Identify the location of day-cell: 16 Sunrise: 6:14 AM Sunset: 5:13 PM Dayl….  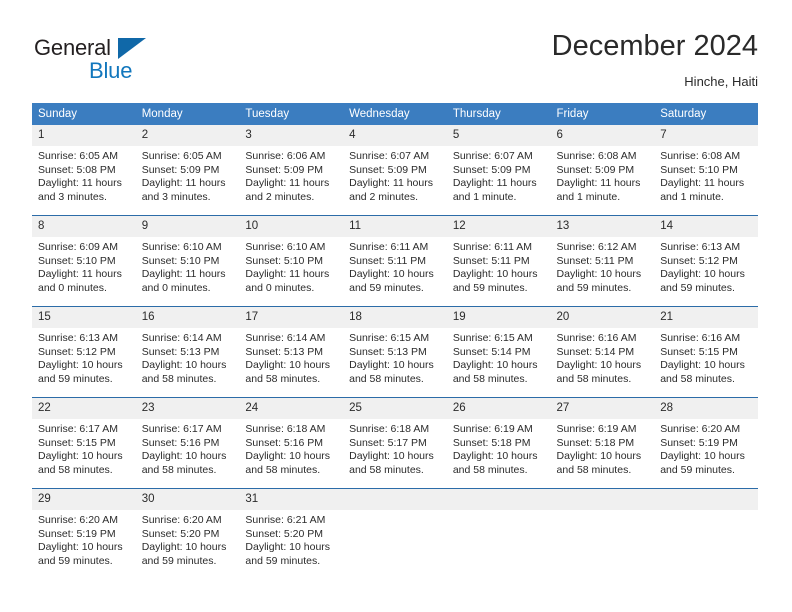
(187, 352).